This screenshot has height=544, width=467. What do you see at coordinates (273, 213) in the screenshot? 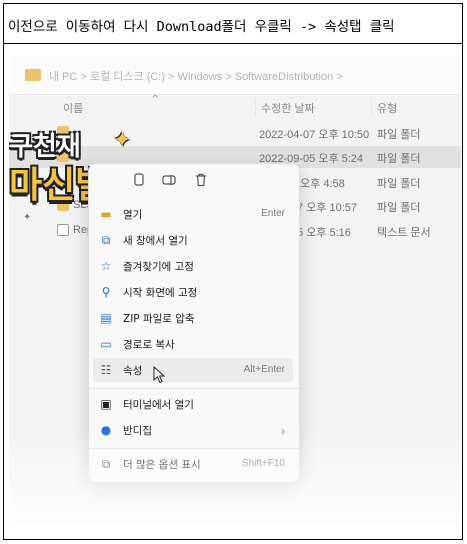
I see `menu-item-shortcut: Enter` at bounding box center [273, 213].